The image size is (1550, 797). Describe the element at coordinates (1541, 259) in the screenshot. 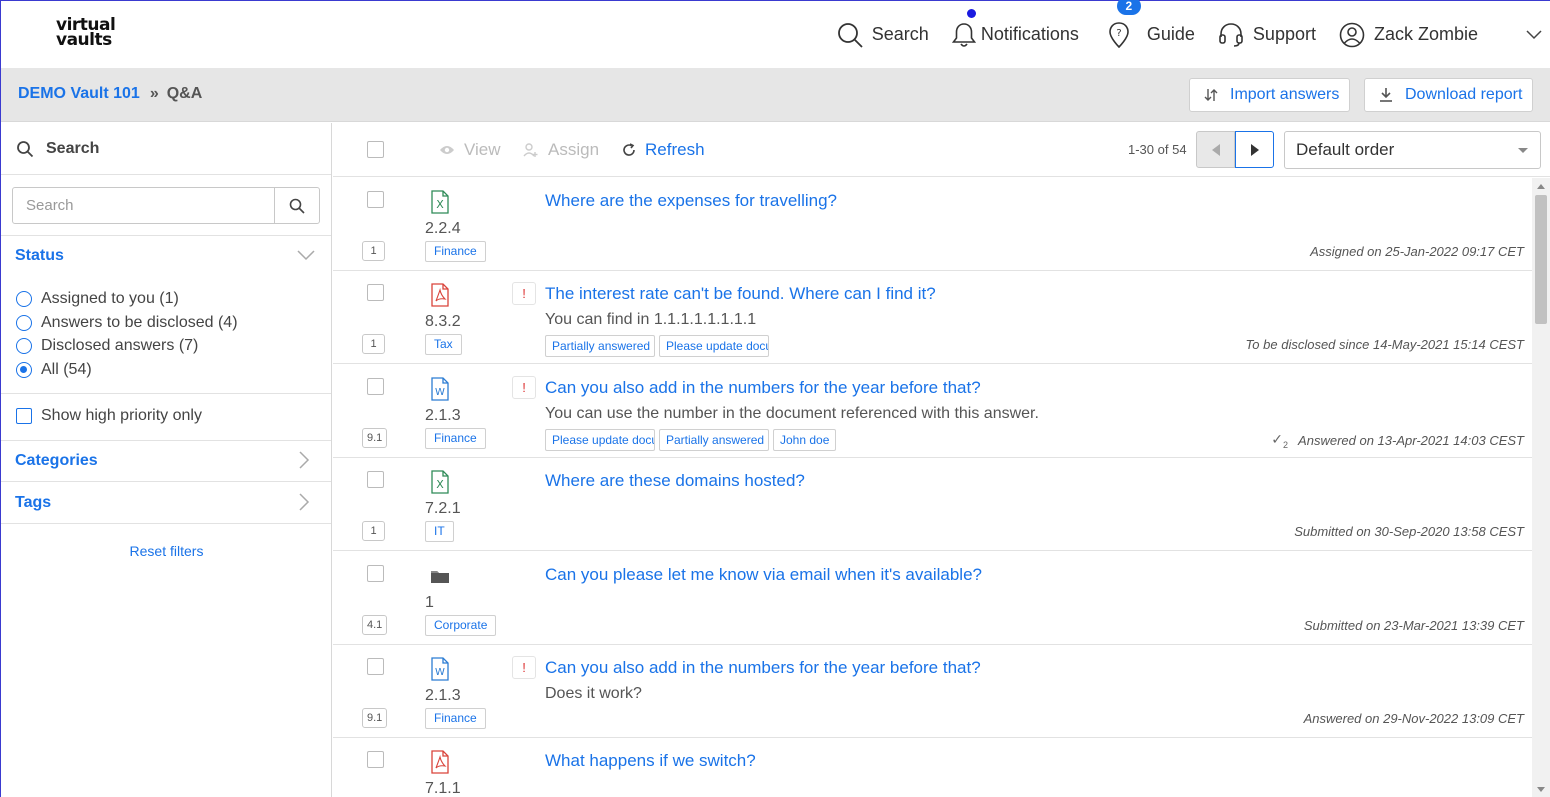

I see `scroll-thumb` at that location.